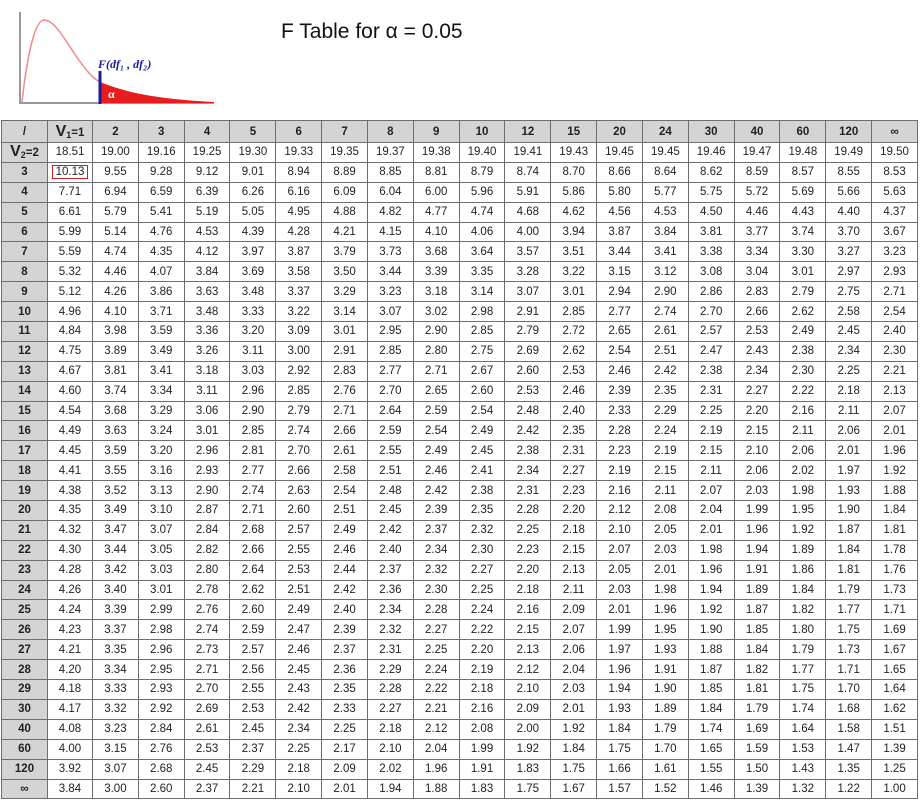  What do you see at coordinates (390, 212) in the screenshot?
I see `table-cell: 4.82` at bounding box center [390, 212].